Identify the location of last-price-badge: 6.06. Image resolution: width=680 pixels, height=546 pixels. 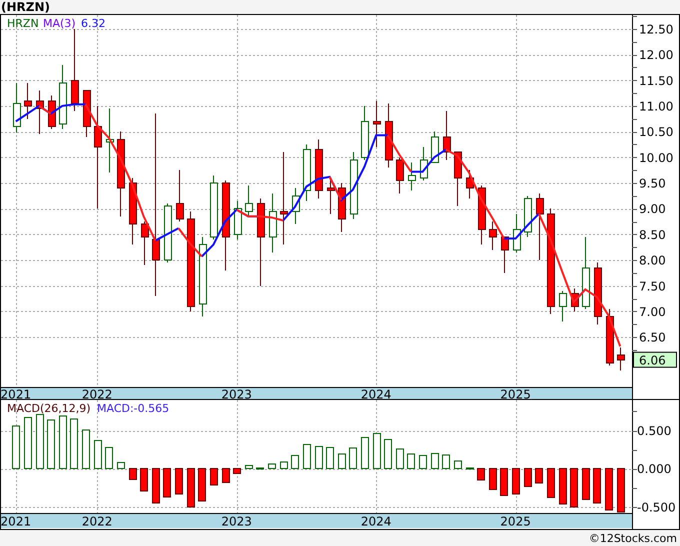
(655, 360).